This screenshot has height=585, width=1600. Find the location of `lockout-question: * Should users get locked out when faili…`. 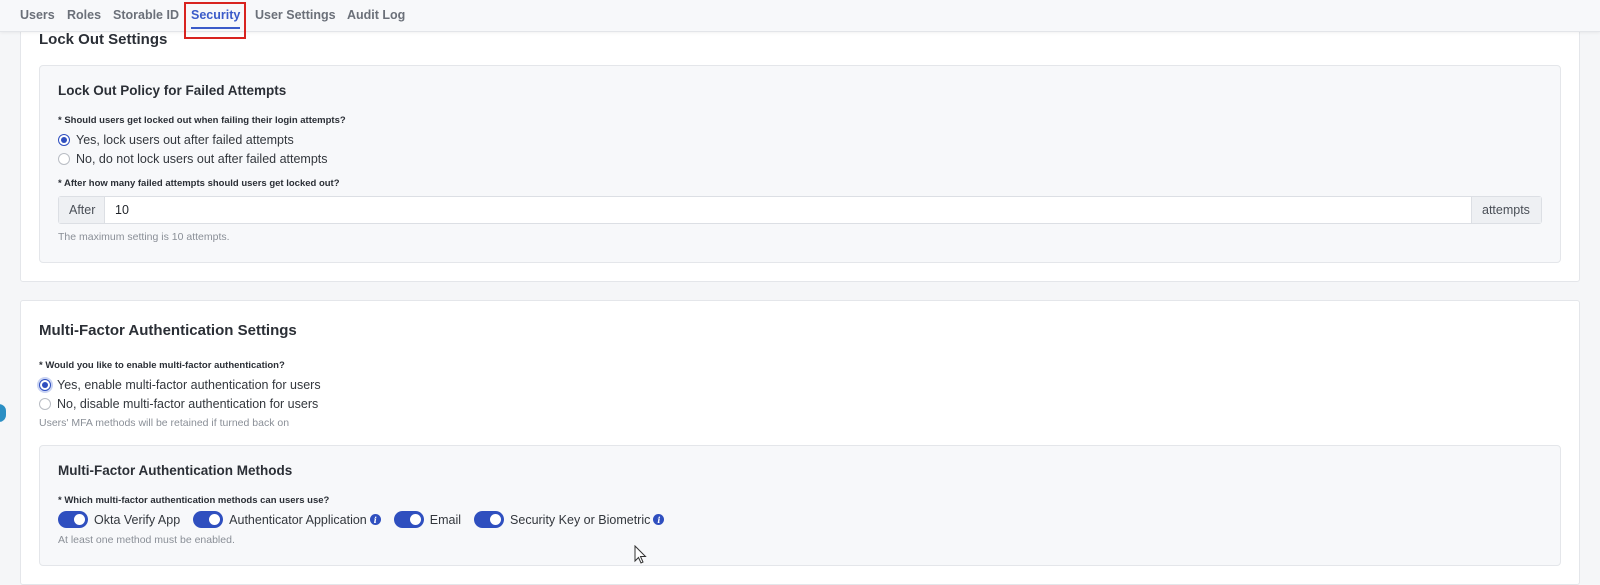

lockout-question: * Should users get locked out when faili… is located at coordinates (202, 120).